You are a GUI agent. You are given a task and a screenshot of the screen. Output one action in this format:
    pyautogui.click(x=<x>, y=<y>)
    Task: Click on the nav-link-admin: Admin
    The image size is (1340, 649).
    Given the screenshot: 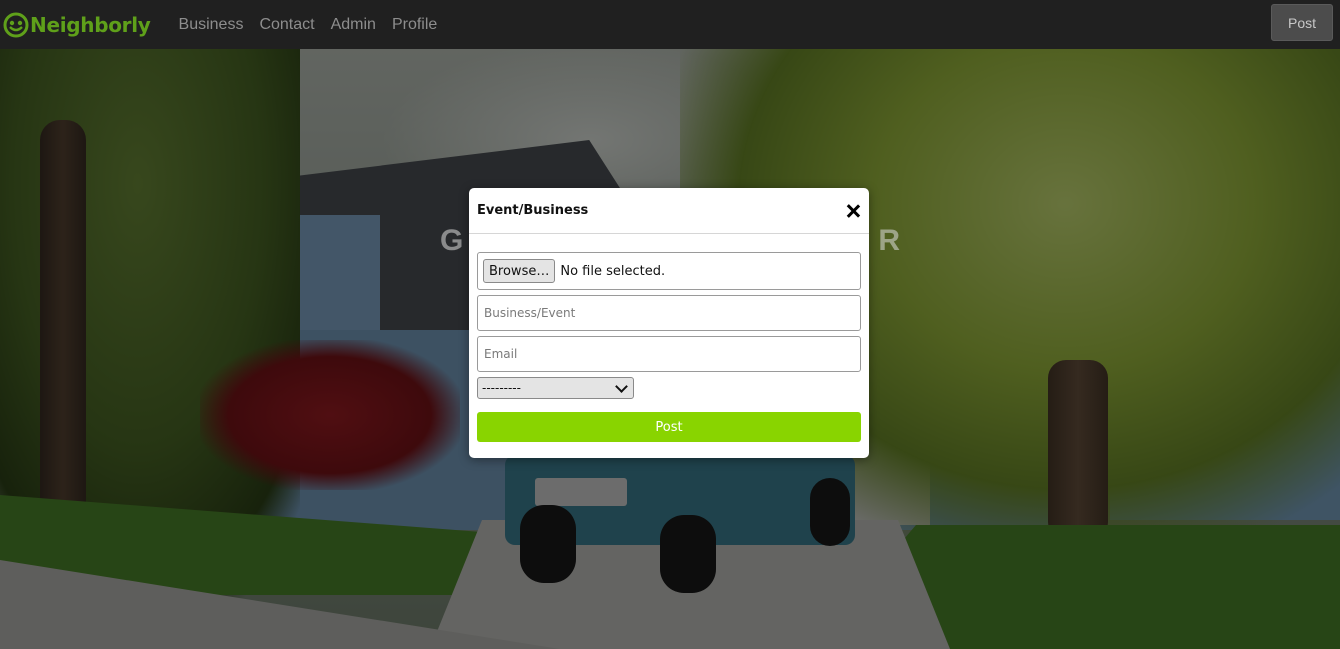 What is the action you would take?
    pyautogui.click(x=353, y=25)
    